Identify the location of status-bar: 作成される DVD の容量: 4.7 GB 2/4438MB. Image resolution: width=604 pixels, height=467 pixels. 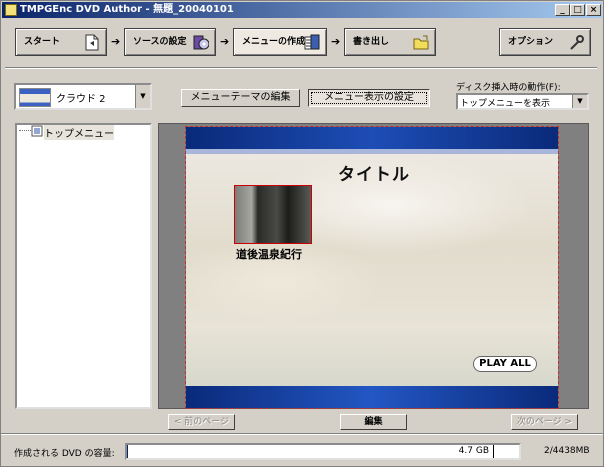
(302, 449).